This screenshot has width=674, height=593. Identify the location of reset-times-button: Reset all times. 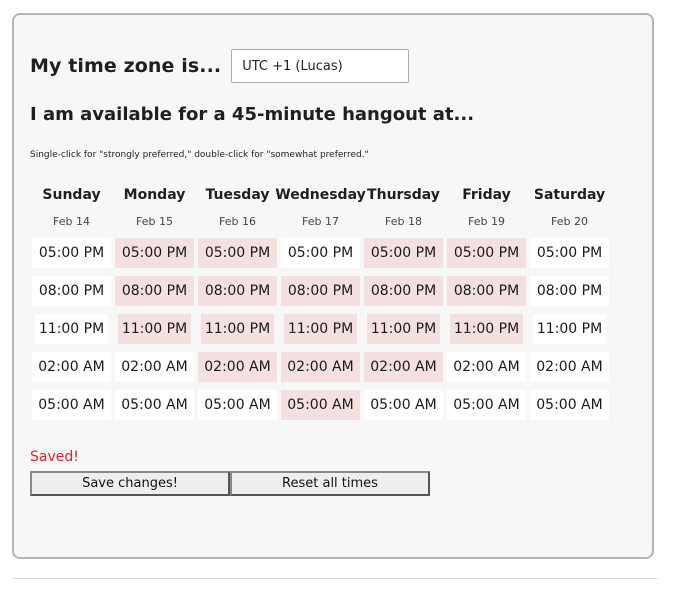
(330, 483).